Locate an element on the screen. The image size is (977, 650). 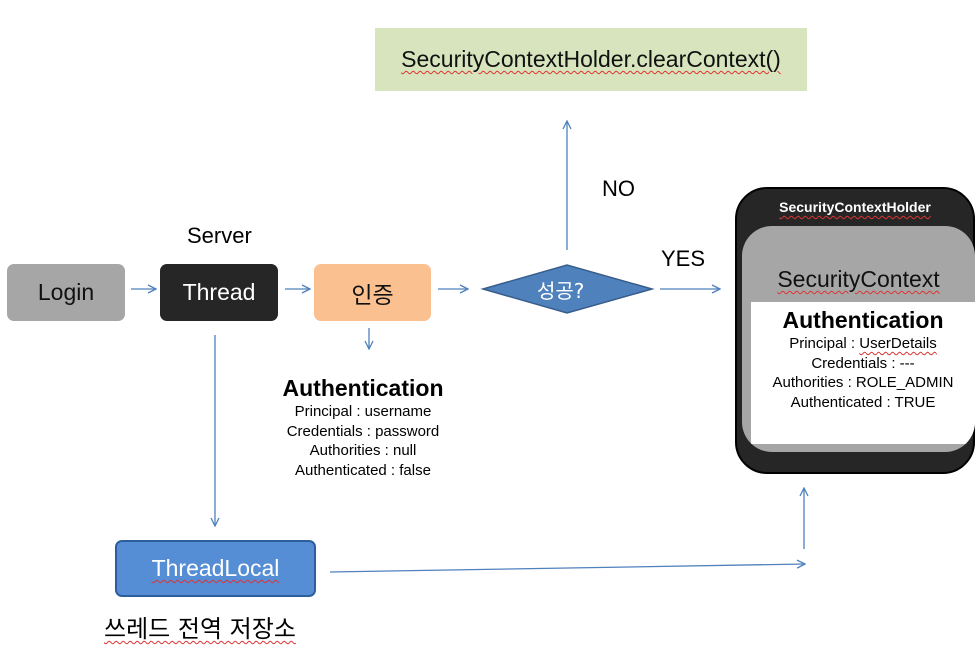
authentication-request-principal: Principal : username is located at coordinates (363, 411).